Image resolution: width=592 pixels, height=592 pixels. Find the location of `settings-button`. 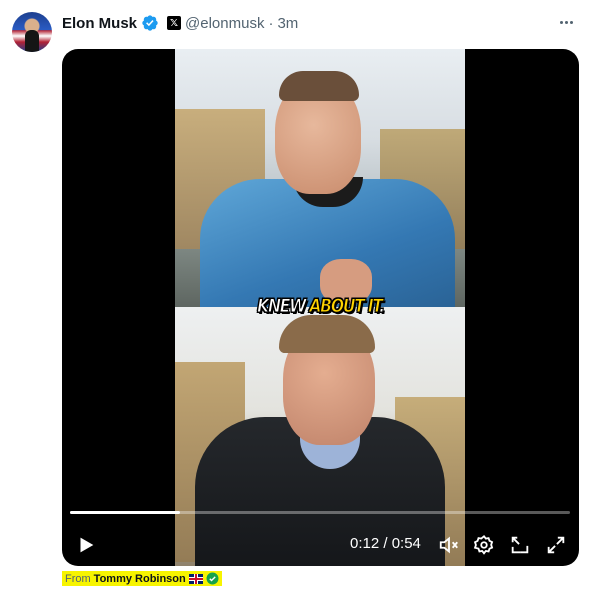

settings-button is located at coordinates (484, 545).